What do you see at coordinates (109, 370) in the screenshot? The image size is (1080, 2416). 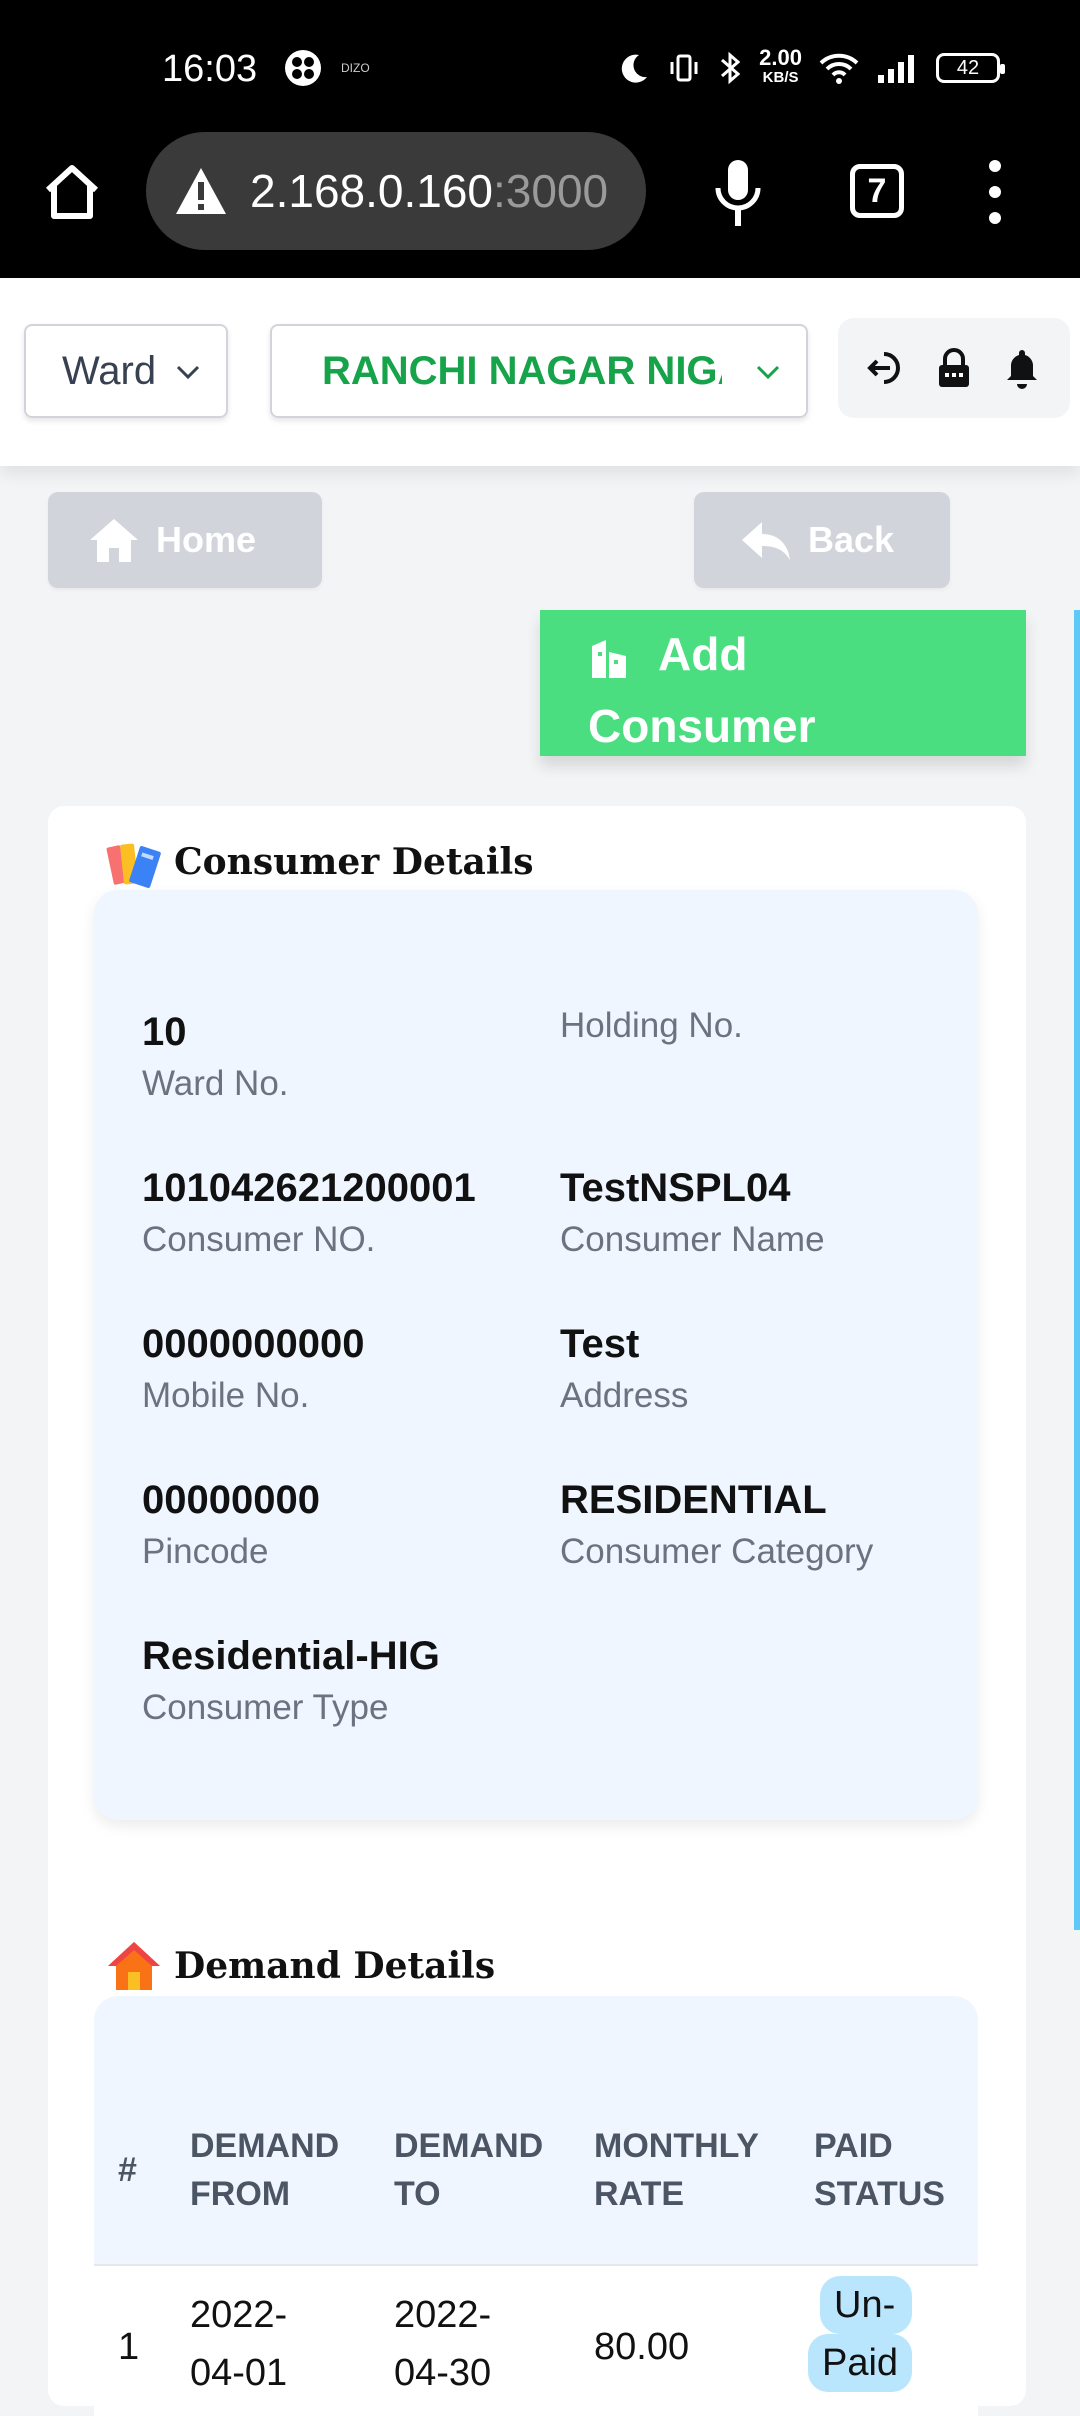 I see `ward-select-value: Ward` at bounding box center [109, 370].